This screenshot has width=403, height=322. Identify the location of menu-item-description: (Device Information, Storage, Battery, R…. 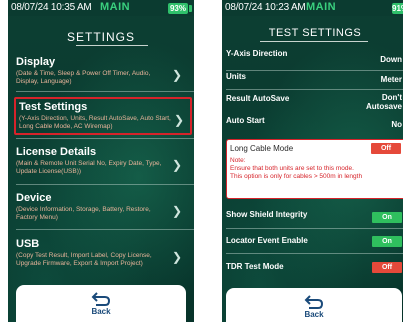
(83, 213).